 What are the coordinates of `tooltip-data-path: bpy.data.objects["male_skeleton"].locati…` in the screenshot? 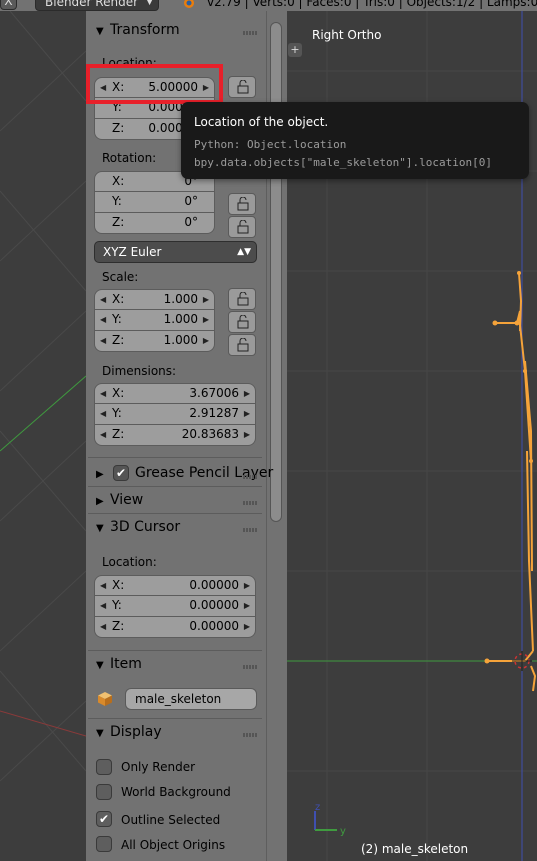 It's located at (343, 162).